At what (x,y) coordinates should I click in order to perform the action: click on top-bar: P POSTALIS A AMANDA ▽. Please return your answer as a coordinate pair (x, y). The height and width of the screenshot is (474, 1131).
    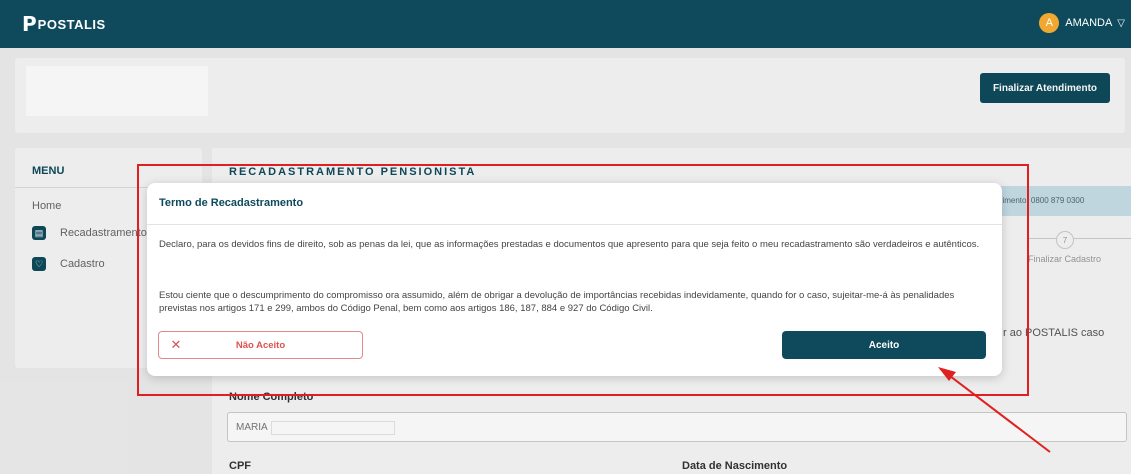
    Looking at the image, I should click on (565, 24).